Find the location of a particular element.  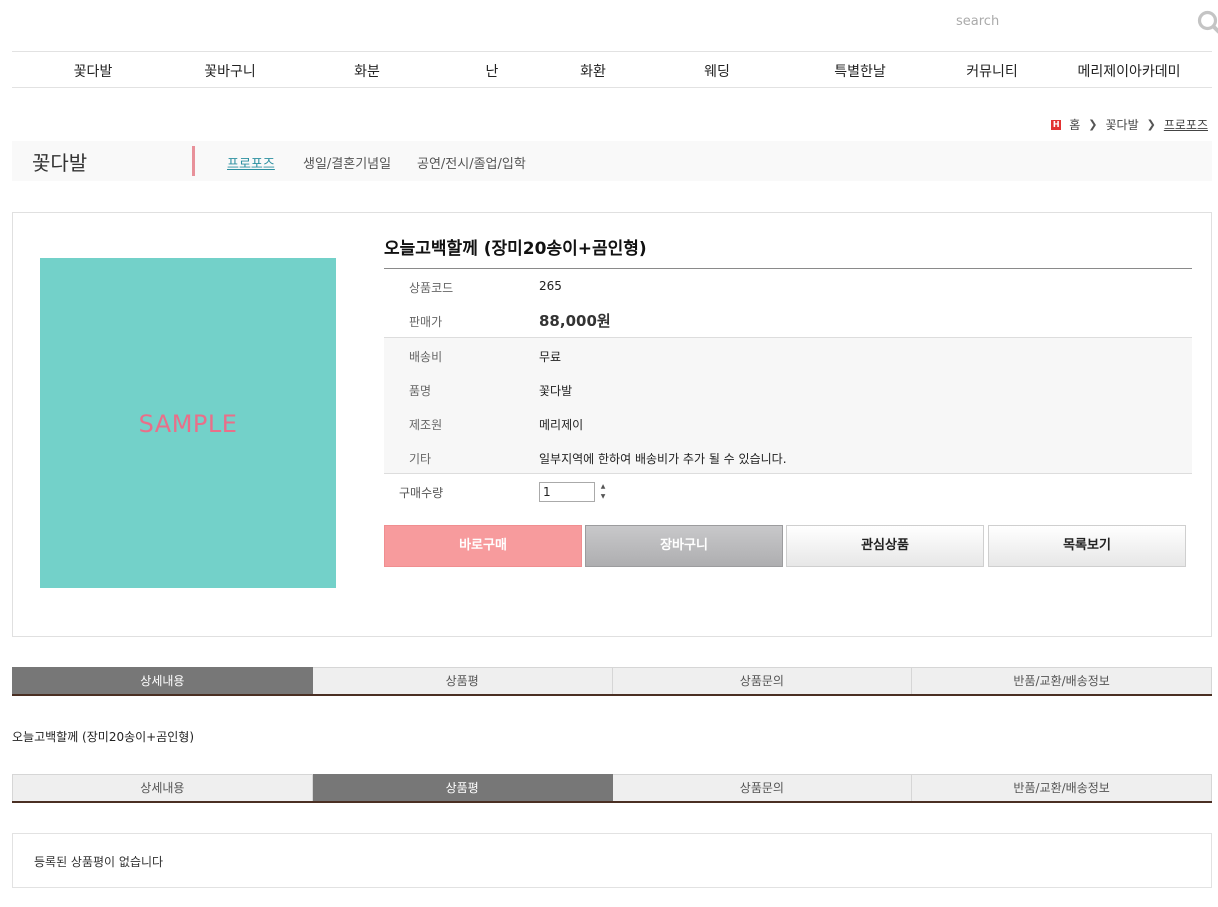

quantity-stepper: ▲ ▼ is located at coordinates (603, 492).